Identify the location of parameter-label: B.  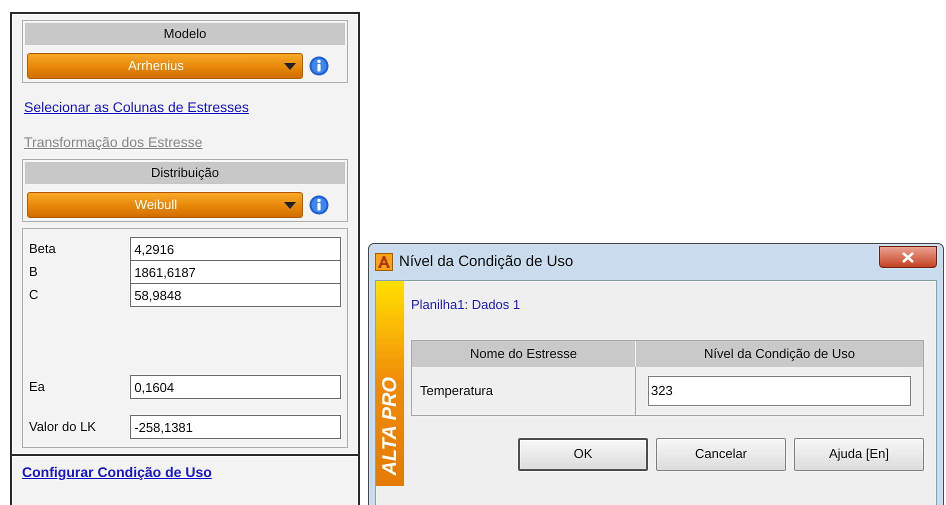
(34, 271).